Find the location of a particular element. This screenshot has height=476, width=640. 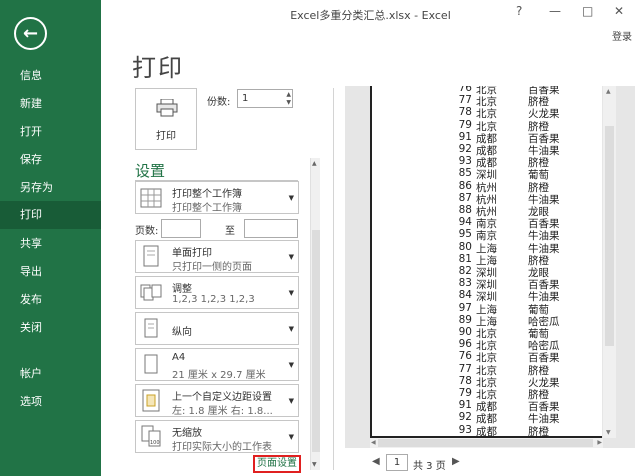

print-button: 打印 is located at coordinates (166, 119).